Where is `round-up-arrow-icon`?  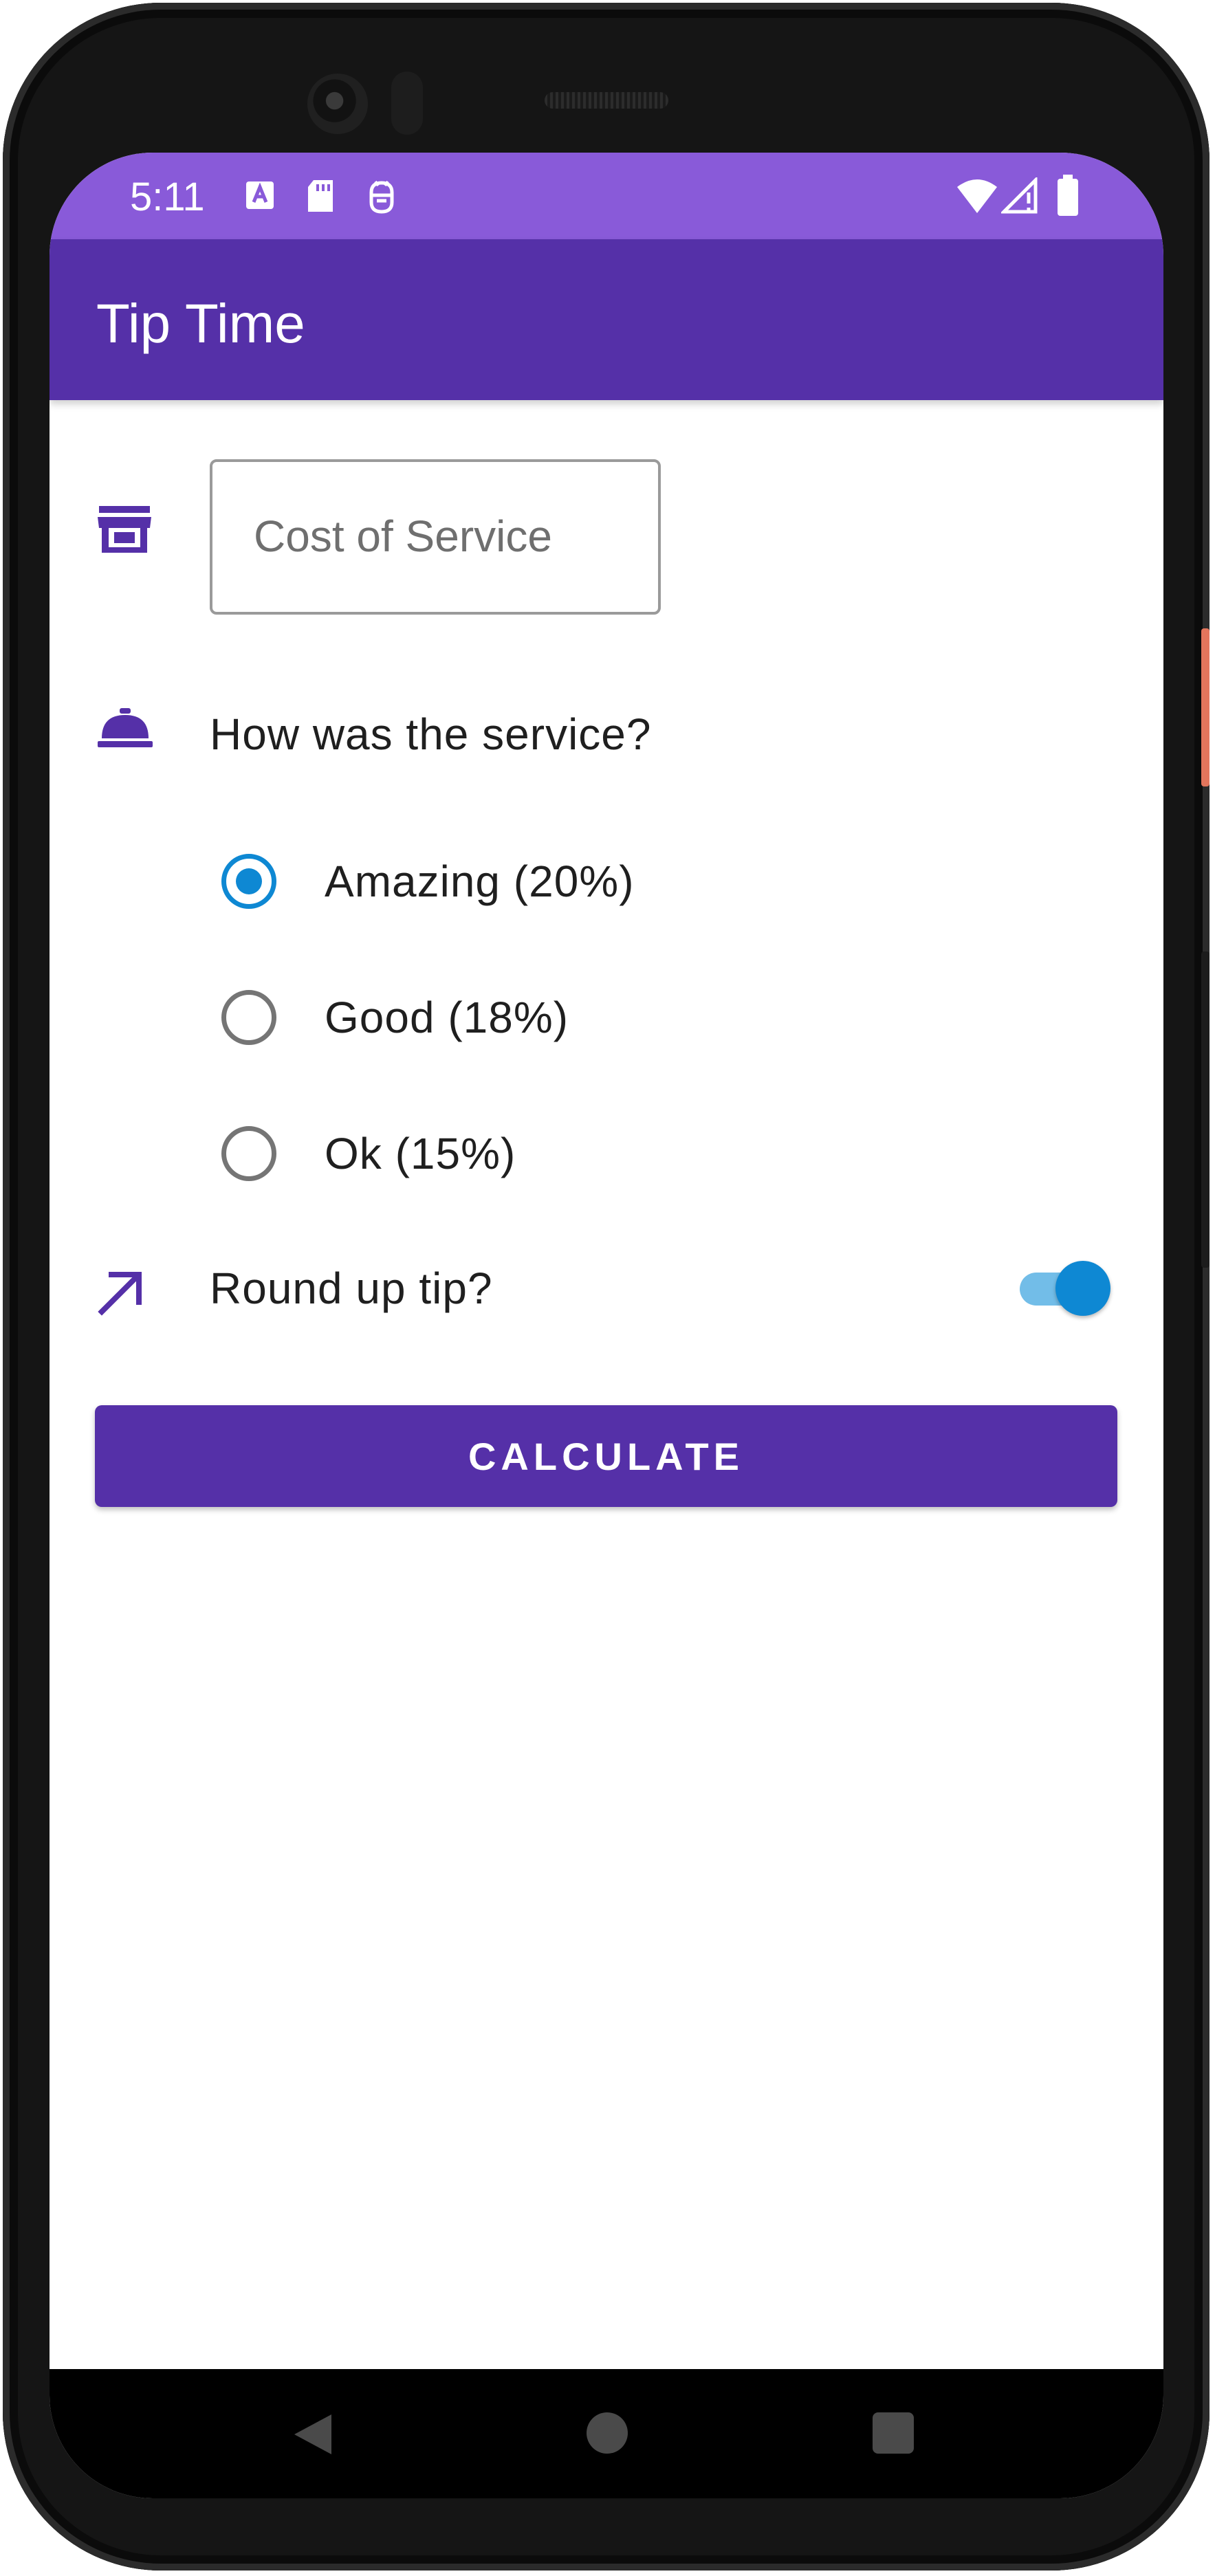 round-up-arrow-icon is located at coordinates (120, 1294).